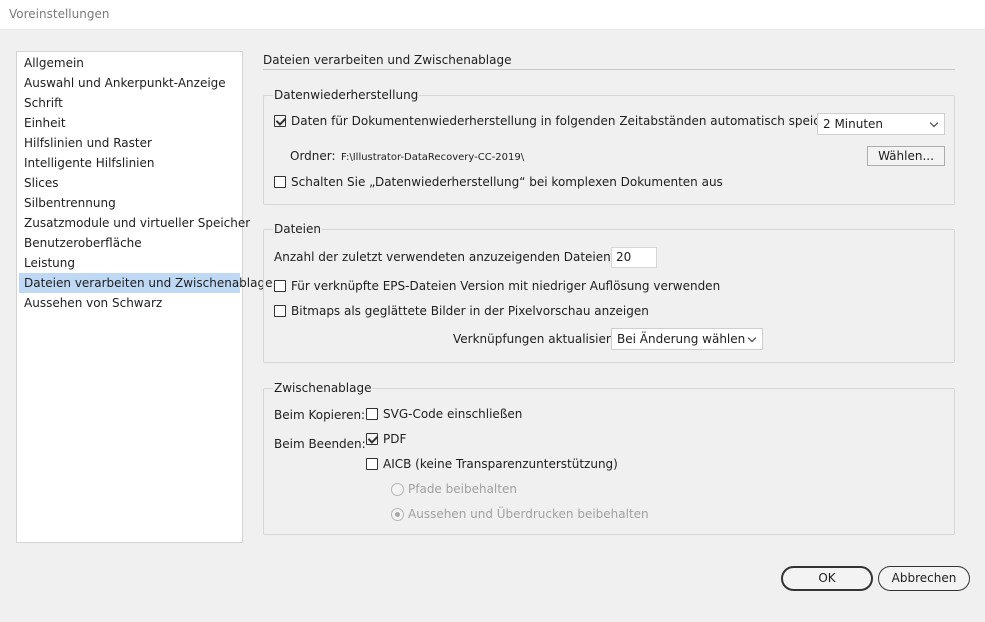  What do you see at coordinates (129, 63) in the screenshot?
I see `sidebar-item-allgemein: Allgemein` at bounding box center [129, 63].